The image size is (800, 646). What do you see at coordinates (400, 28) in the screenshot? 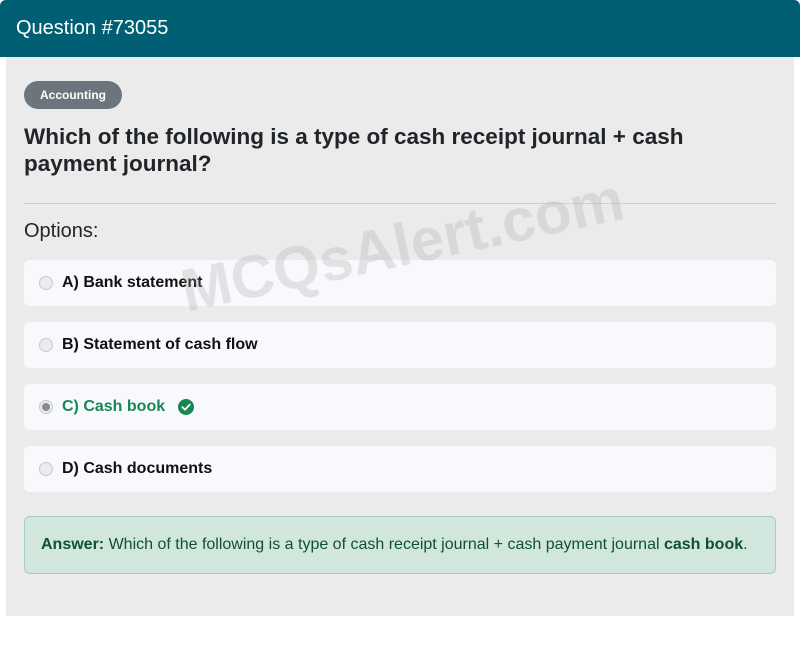
I see `question-header: Question #73055` at bounding box center [400, 28].